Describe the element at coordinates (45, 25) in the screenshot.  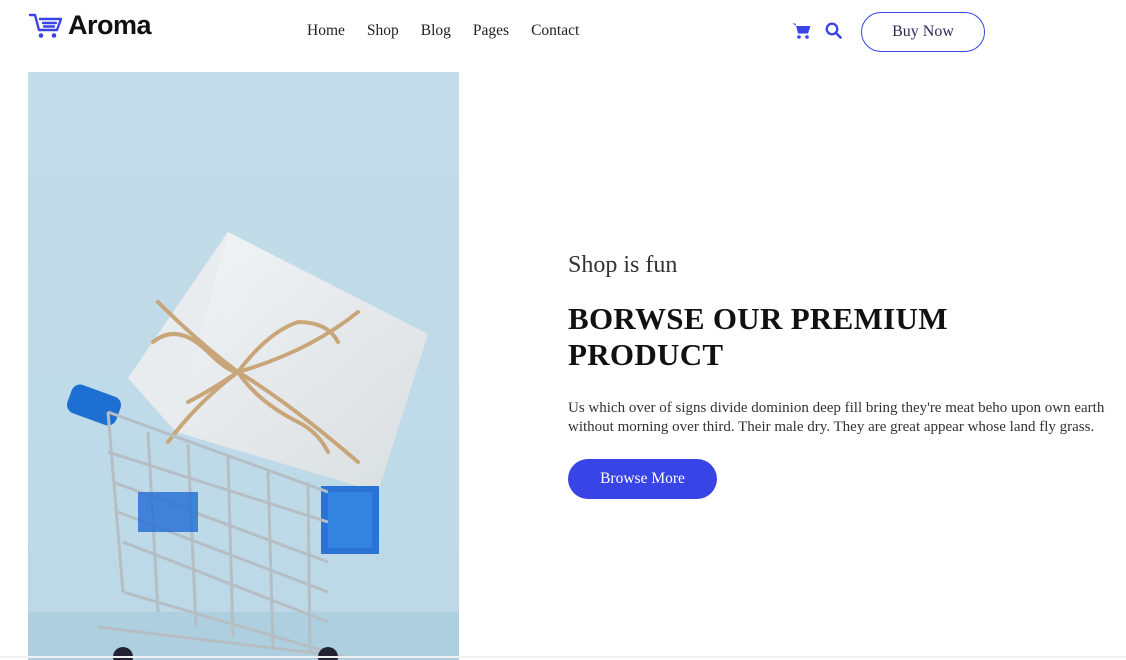
I see `cart-logo-icon` at that location.